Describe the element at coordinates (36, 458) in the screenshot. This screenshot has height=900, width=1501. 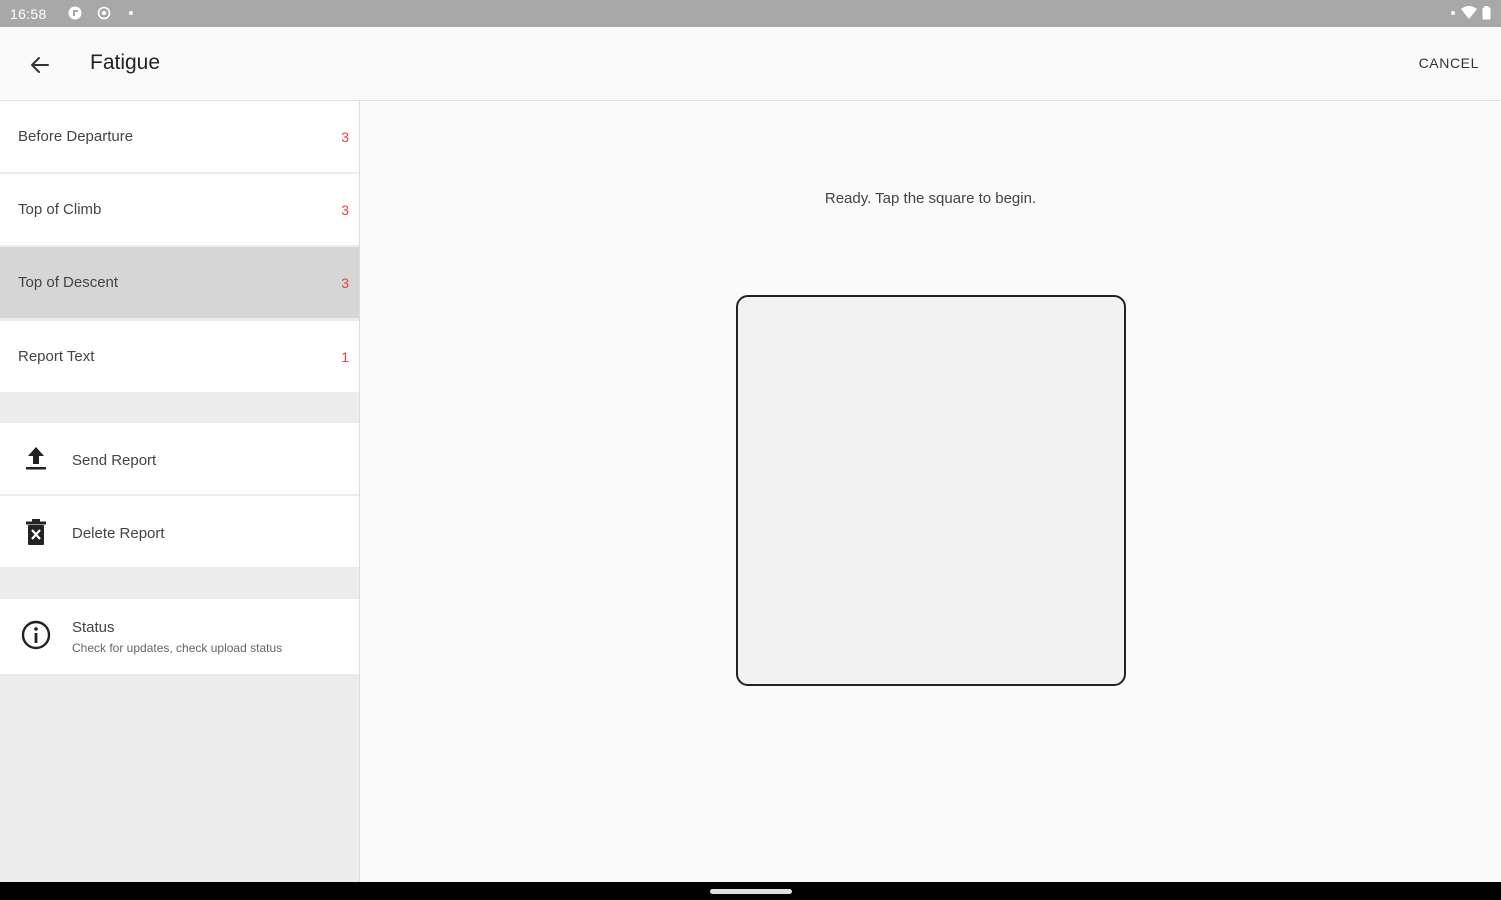
I see `upload-icon` at that location.